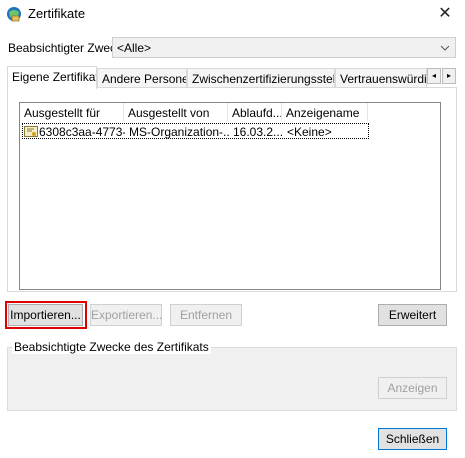  I want to click on column-header-issued-to: Ausgestellt für, so click(72, 112).